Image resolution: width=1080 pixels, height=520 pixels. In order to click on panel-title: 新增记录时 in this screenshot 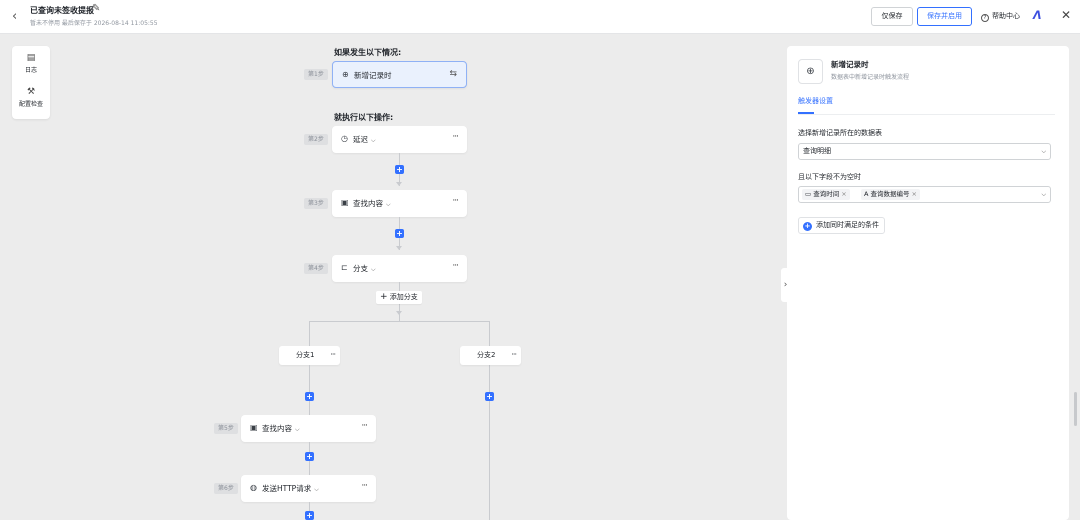, I will do `click(850, 64)`.